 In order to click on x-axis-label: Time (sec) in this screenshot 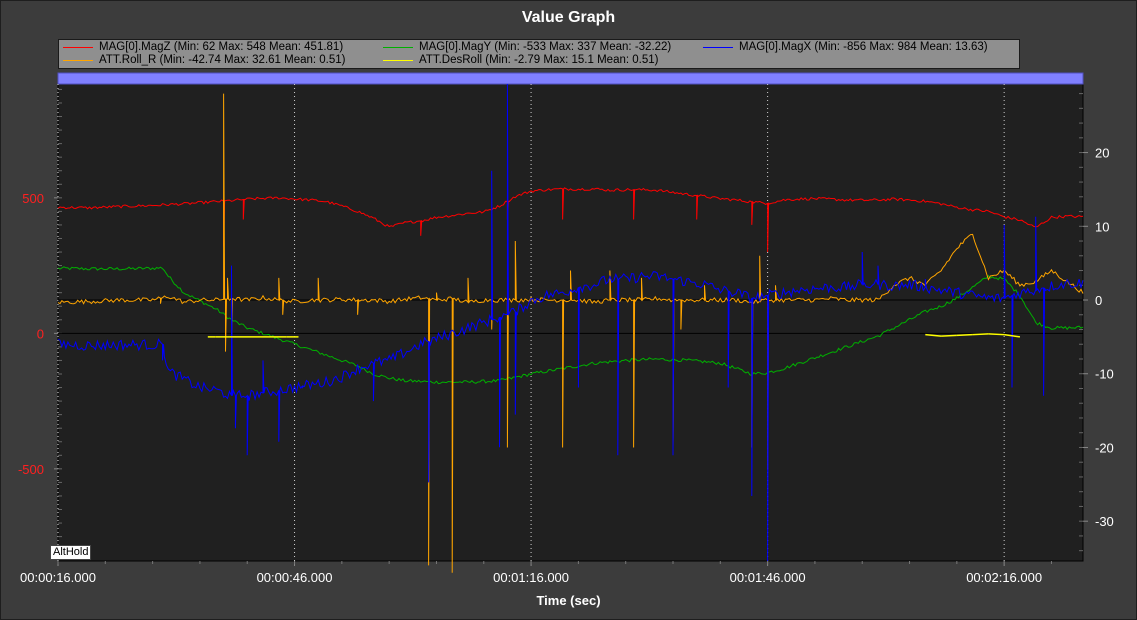, I will do `click(568, 600)`.